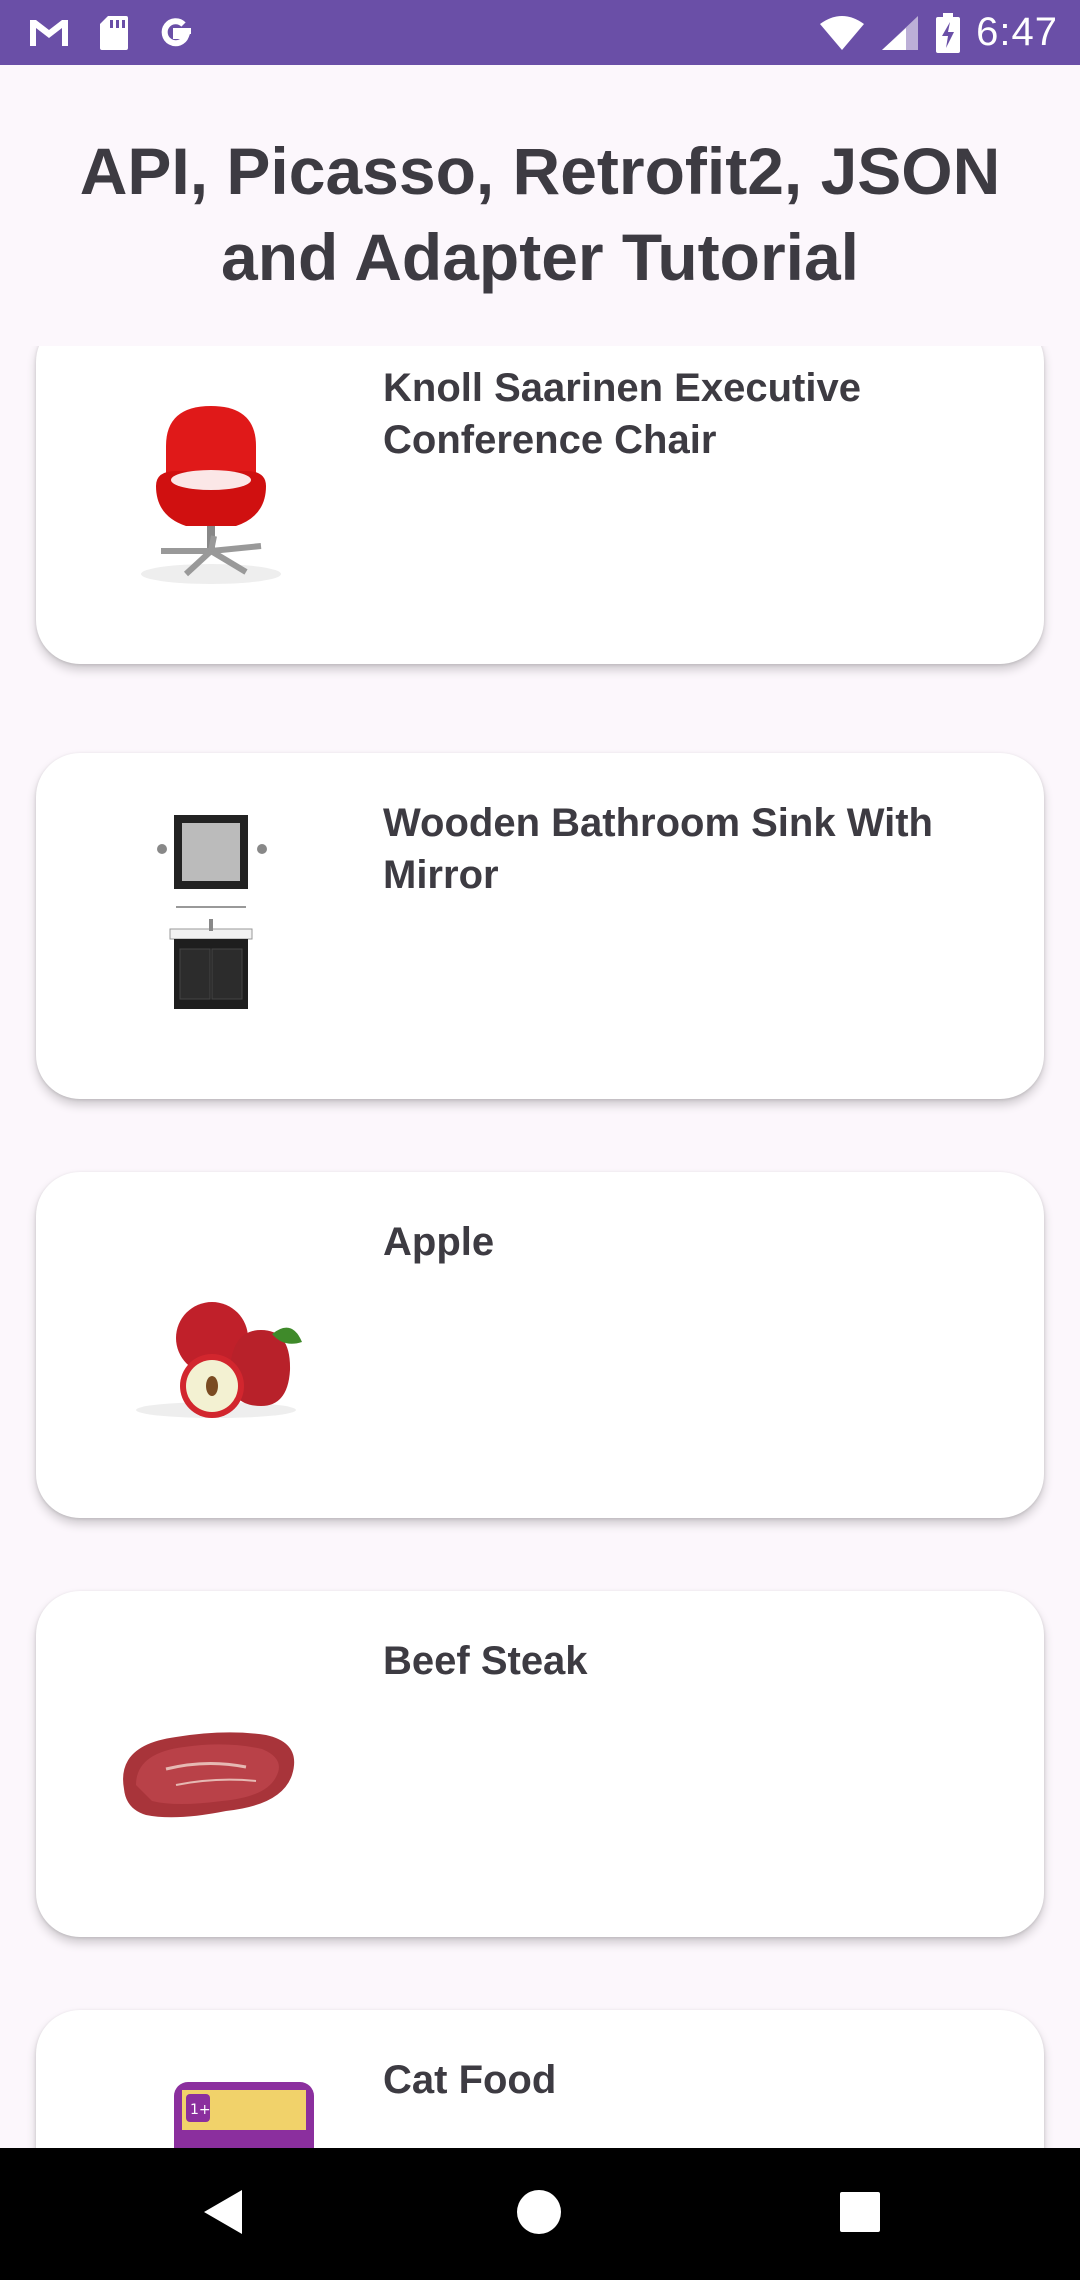  What do you see at coordinates (1017, 32) in the screenshot?
I see `clock-time: 6:47` at bounding box center [1017, 32].